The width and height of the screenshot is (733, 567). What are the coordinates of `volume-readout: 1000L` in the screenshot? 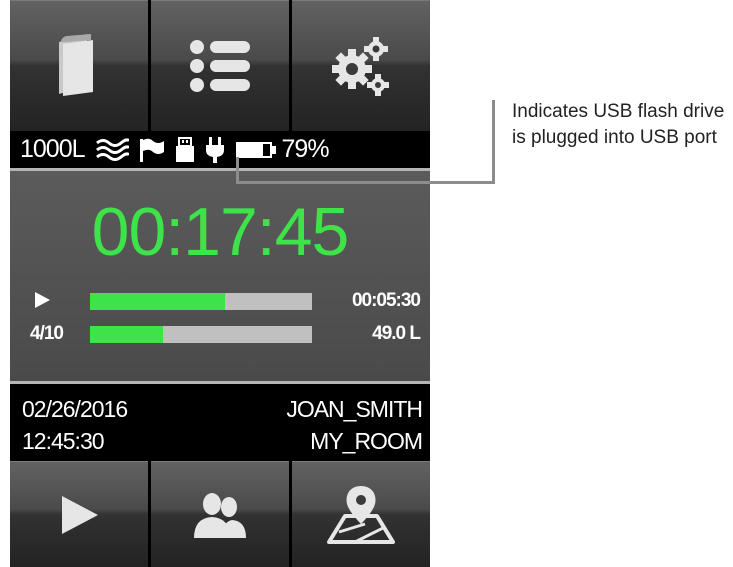 It's located at (53, 149).